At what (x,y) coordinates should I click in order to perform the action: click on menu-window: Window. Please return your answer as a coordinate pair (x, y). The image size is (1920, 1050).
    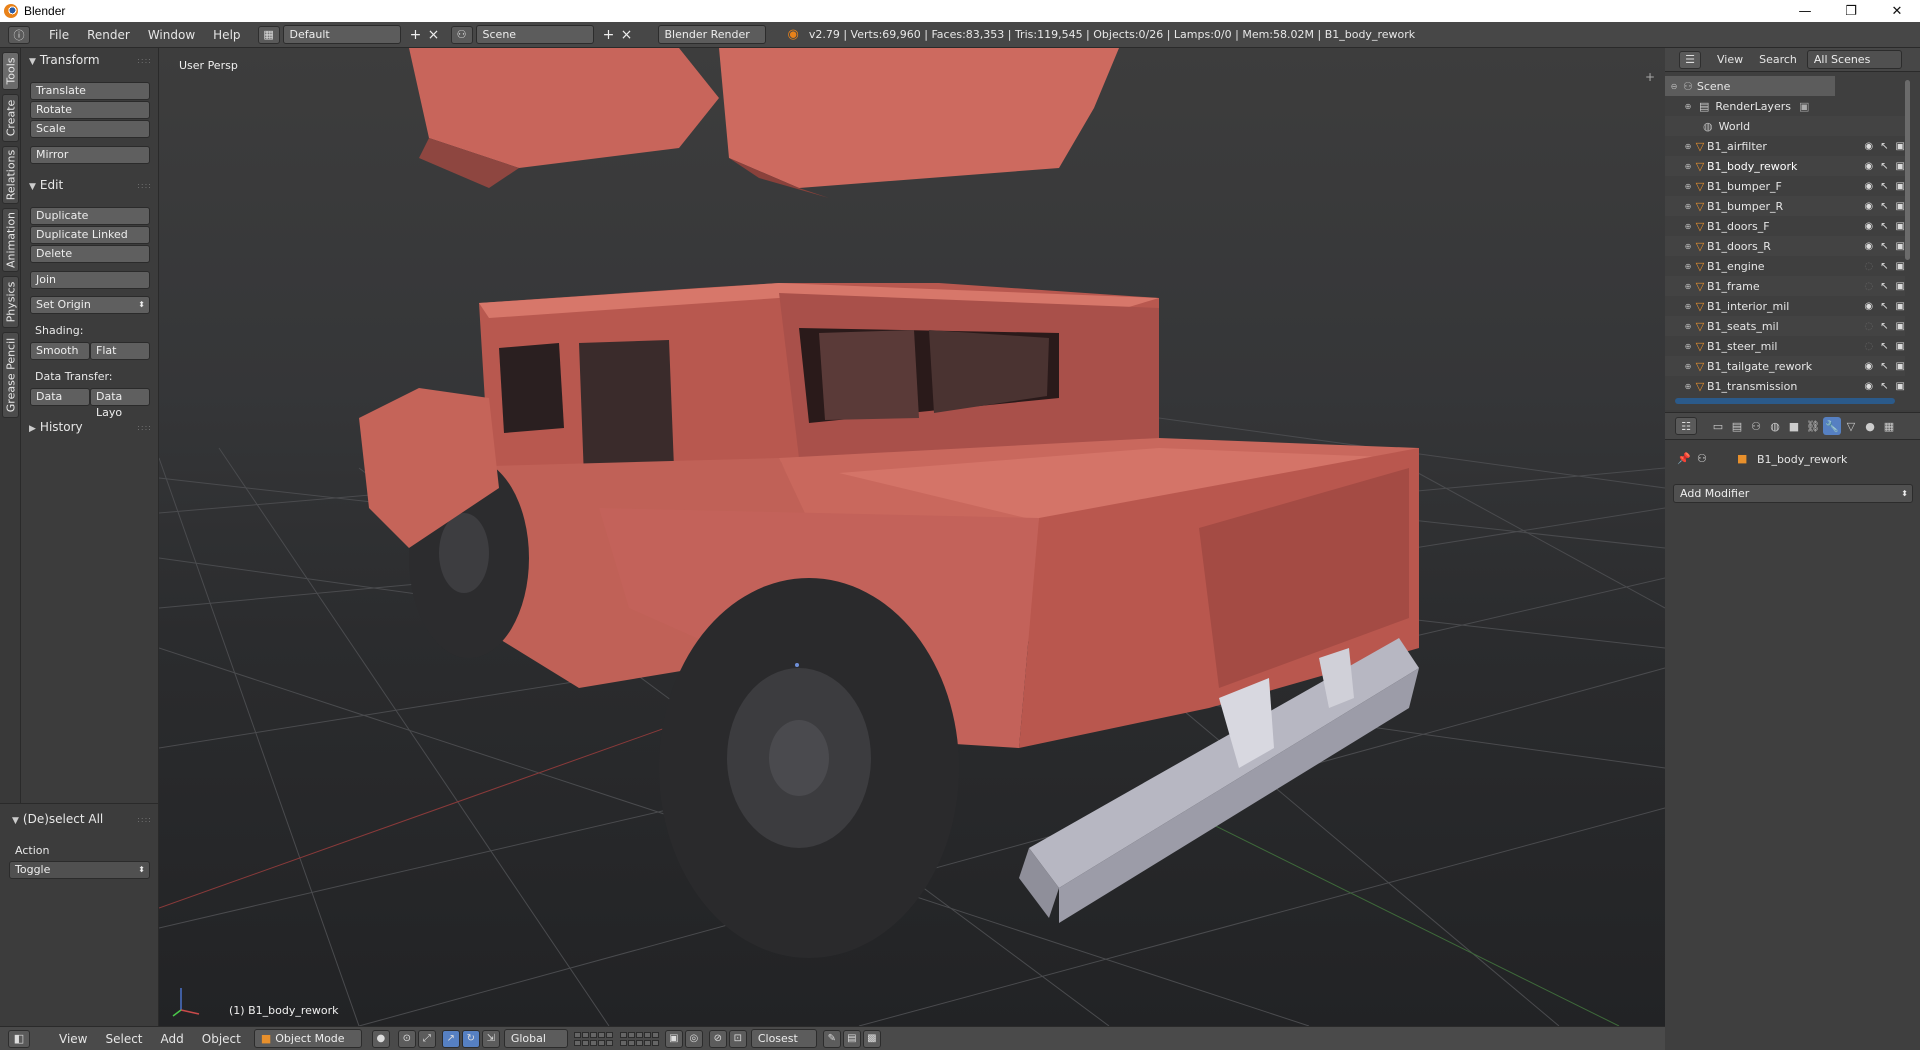
    Looking at the image, I should click on (171, 35).